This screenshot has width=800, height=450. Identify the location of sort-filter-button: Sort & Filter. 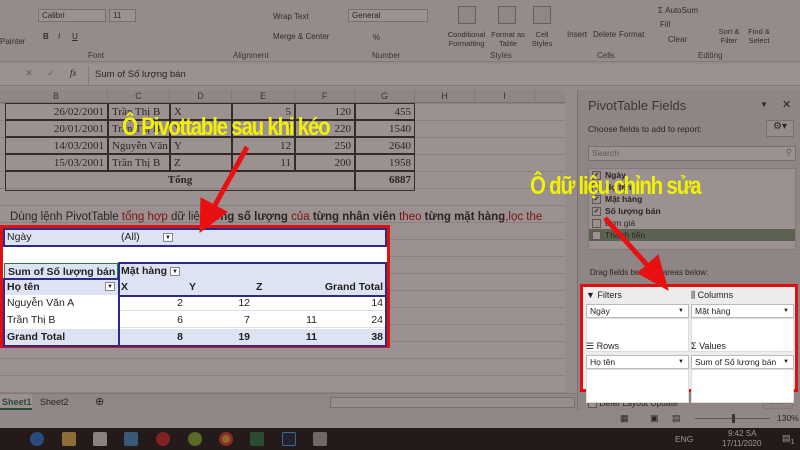
(729, 36).